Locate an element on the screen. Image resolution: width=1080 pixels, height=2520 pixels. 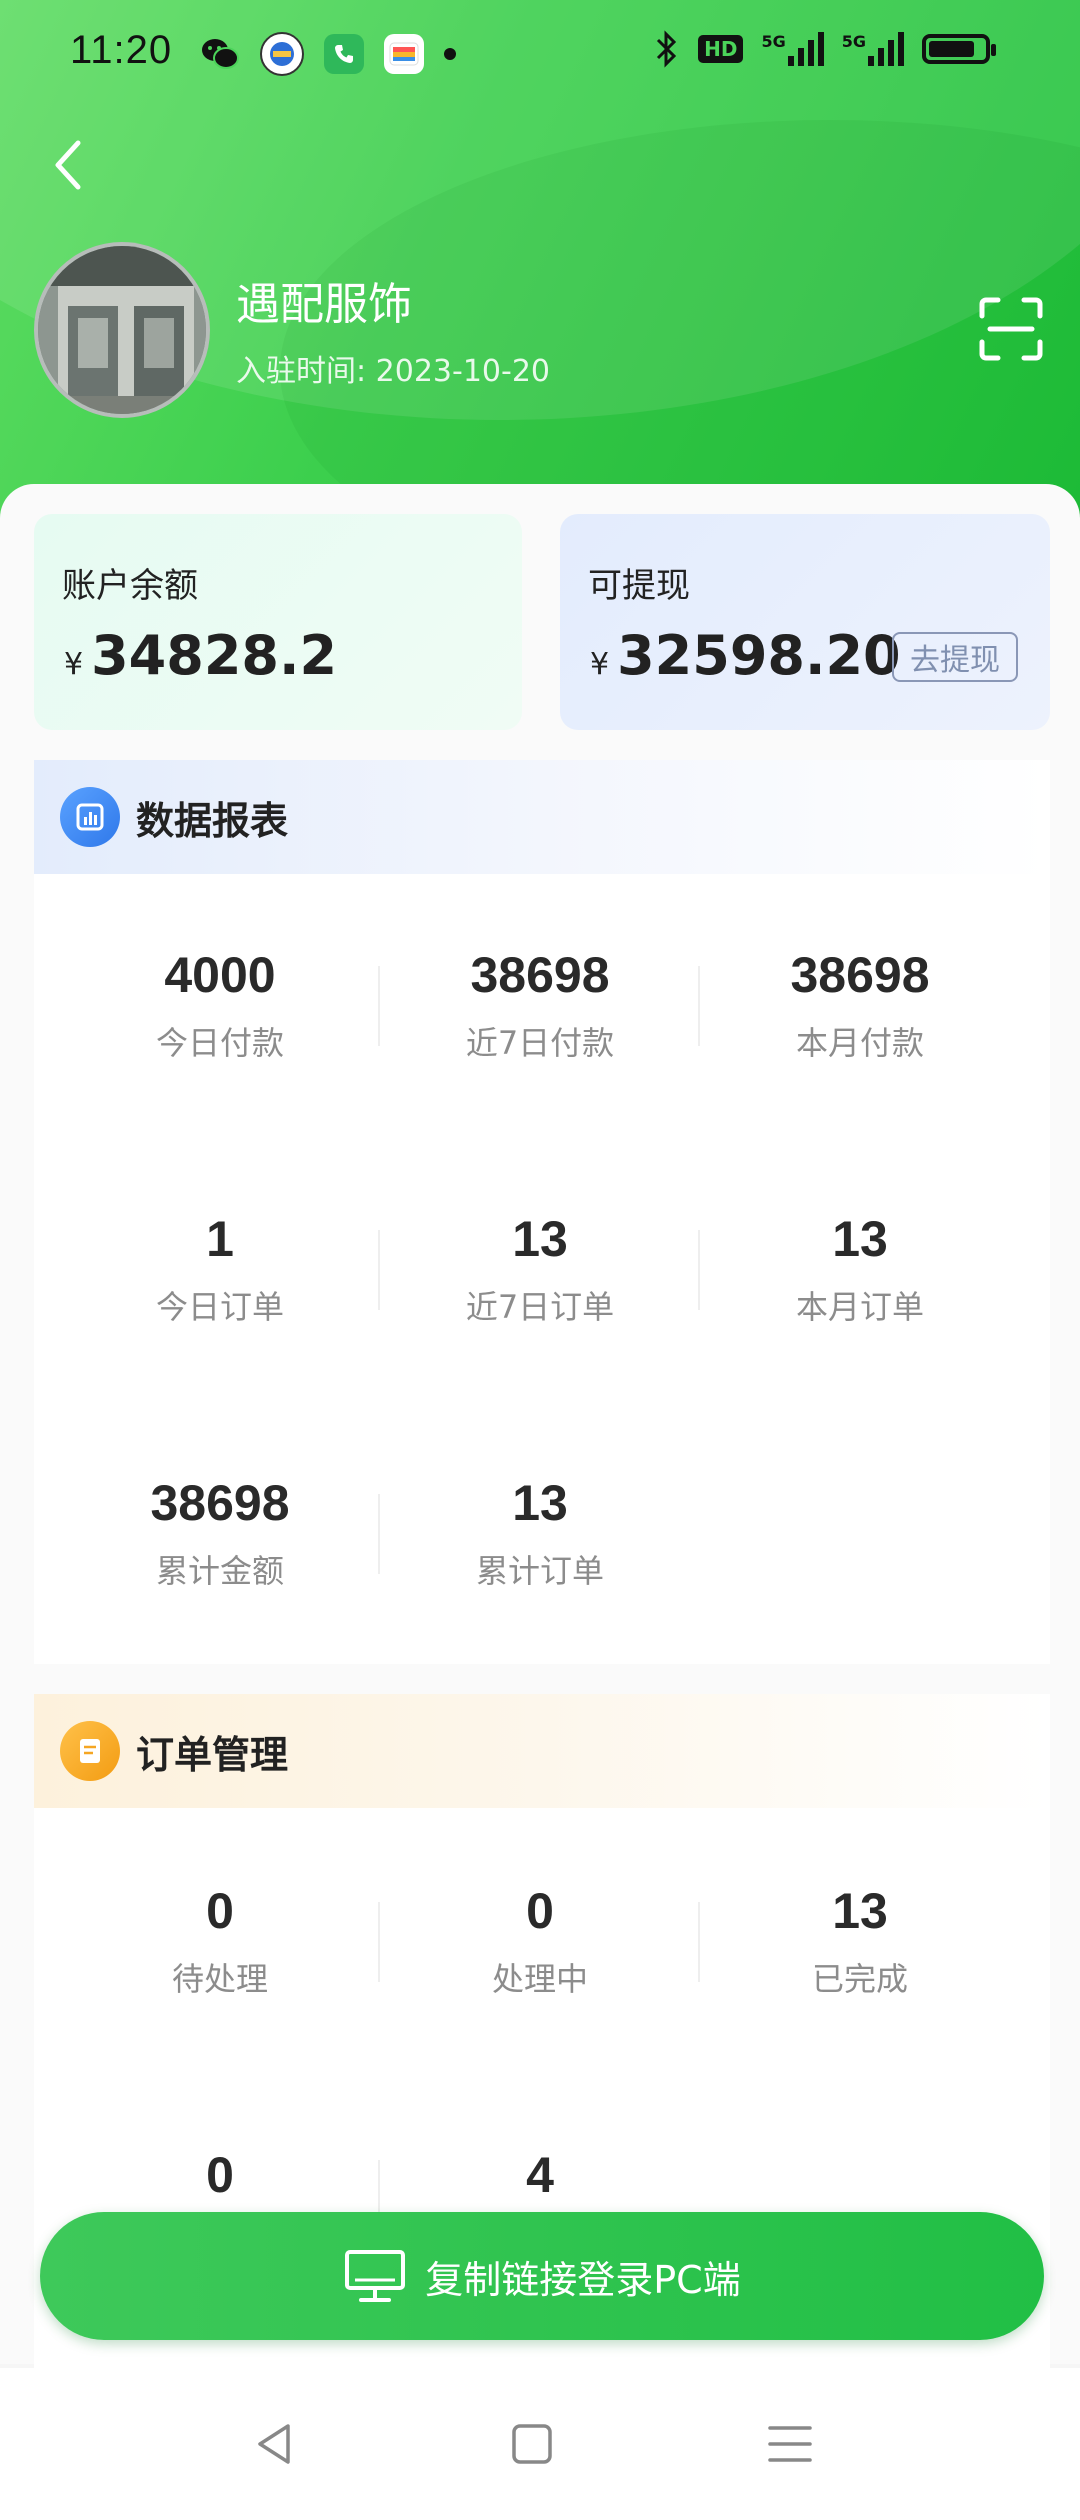
stat-total-amount: 38698 累计金额 is located at coordinates (220, 1533).